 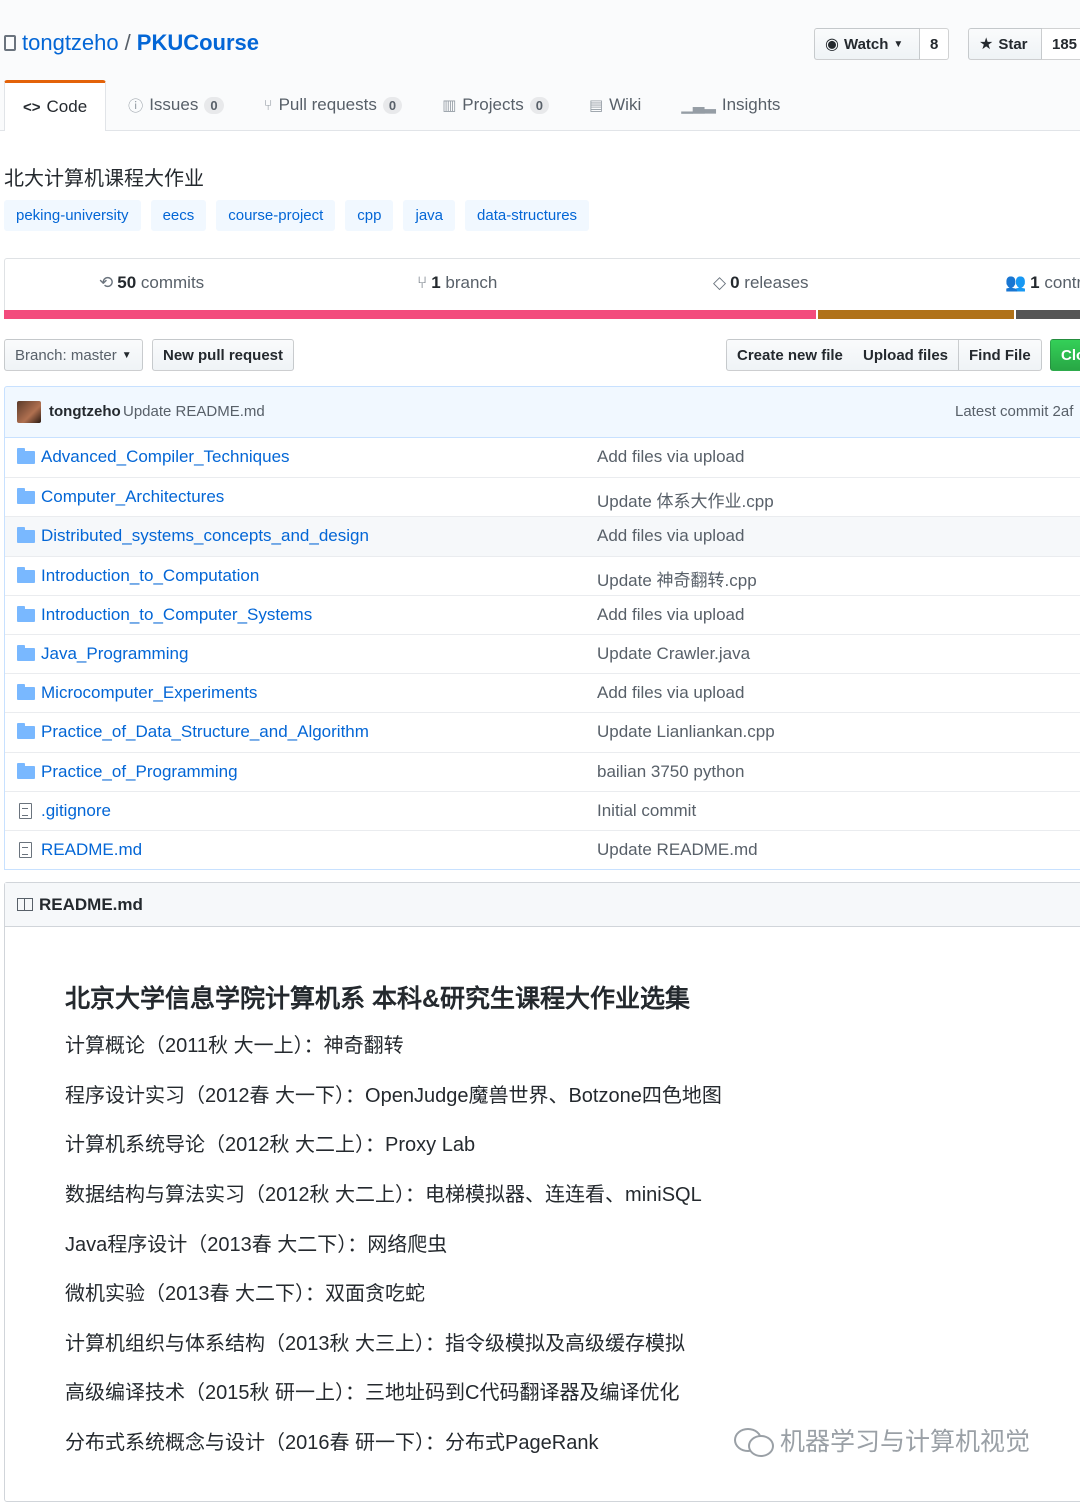 What do you see at coordinates (150, 576) in the screenshot?
I see `file-name-link: Introduction_to_Computation` at bounding box center [150, 576].